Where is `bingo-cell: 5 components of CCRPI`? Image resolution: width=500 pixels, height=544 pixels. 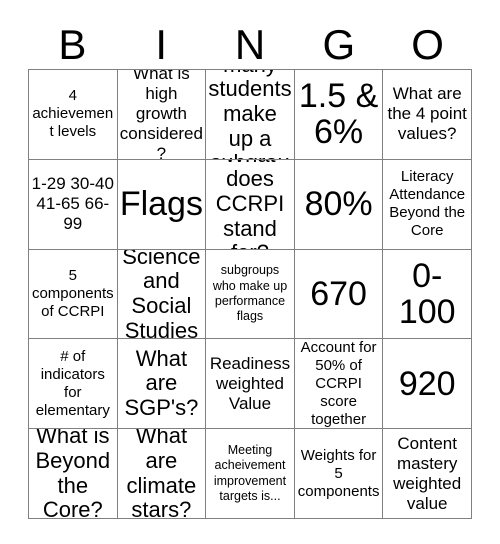 bingo-cell: 5 components of CCRPI is located at coordinates (73, 294).